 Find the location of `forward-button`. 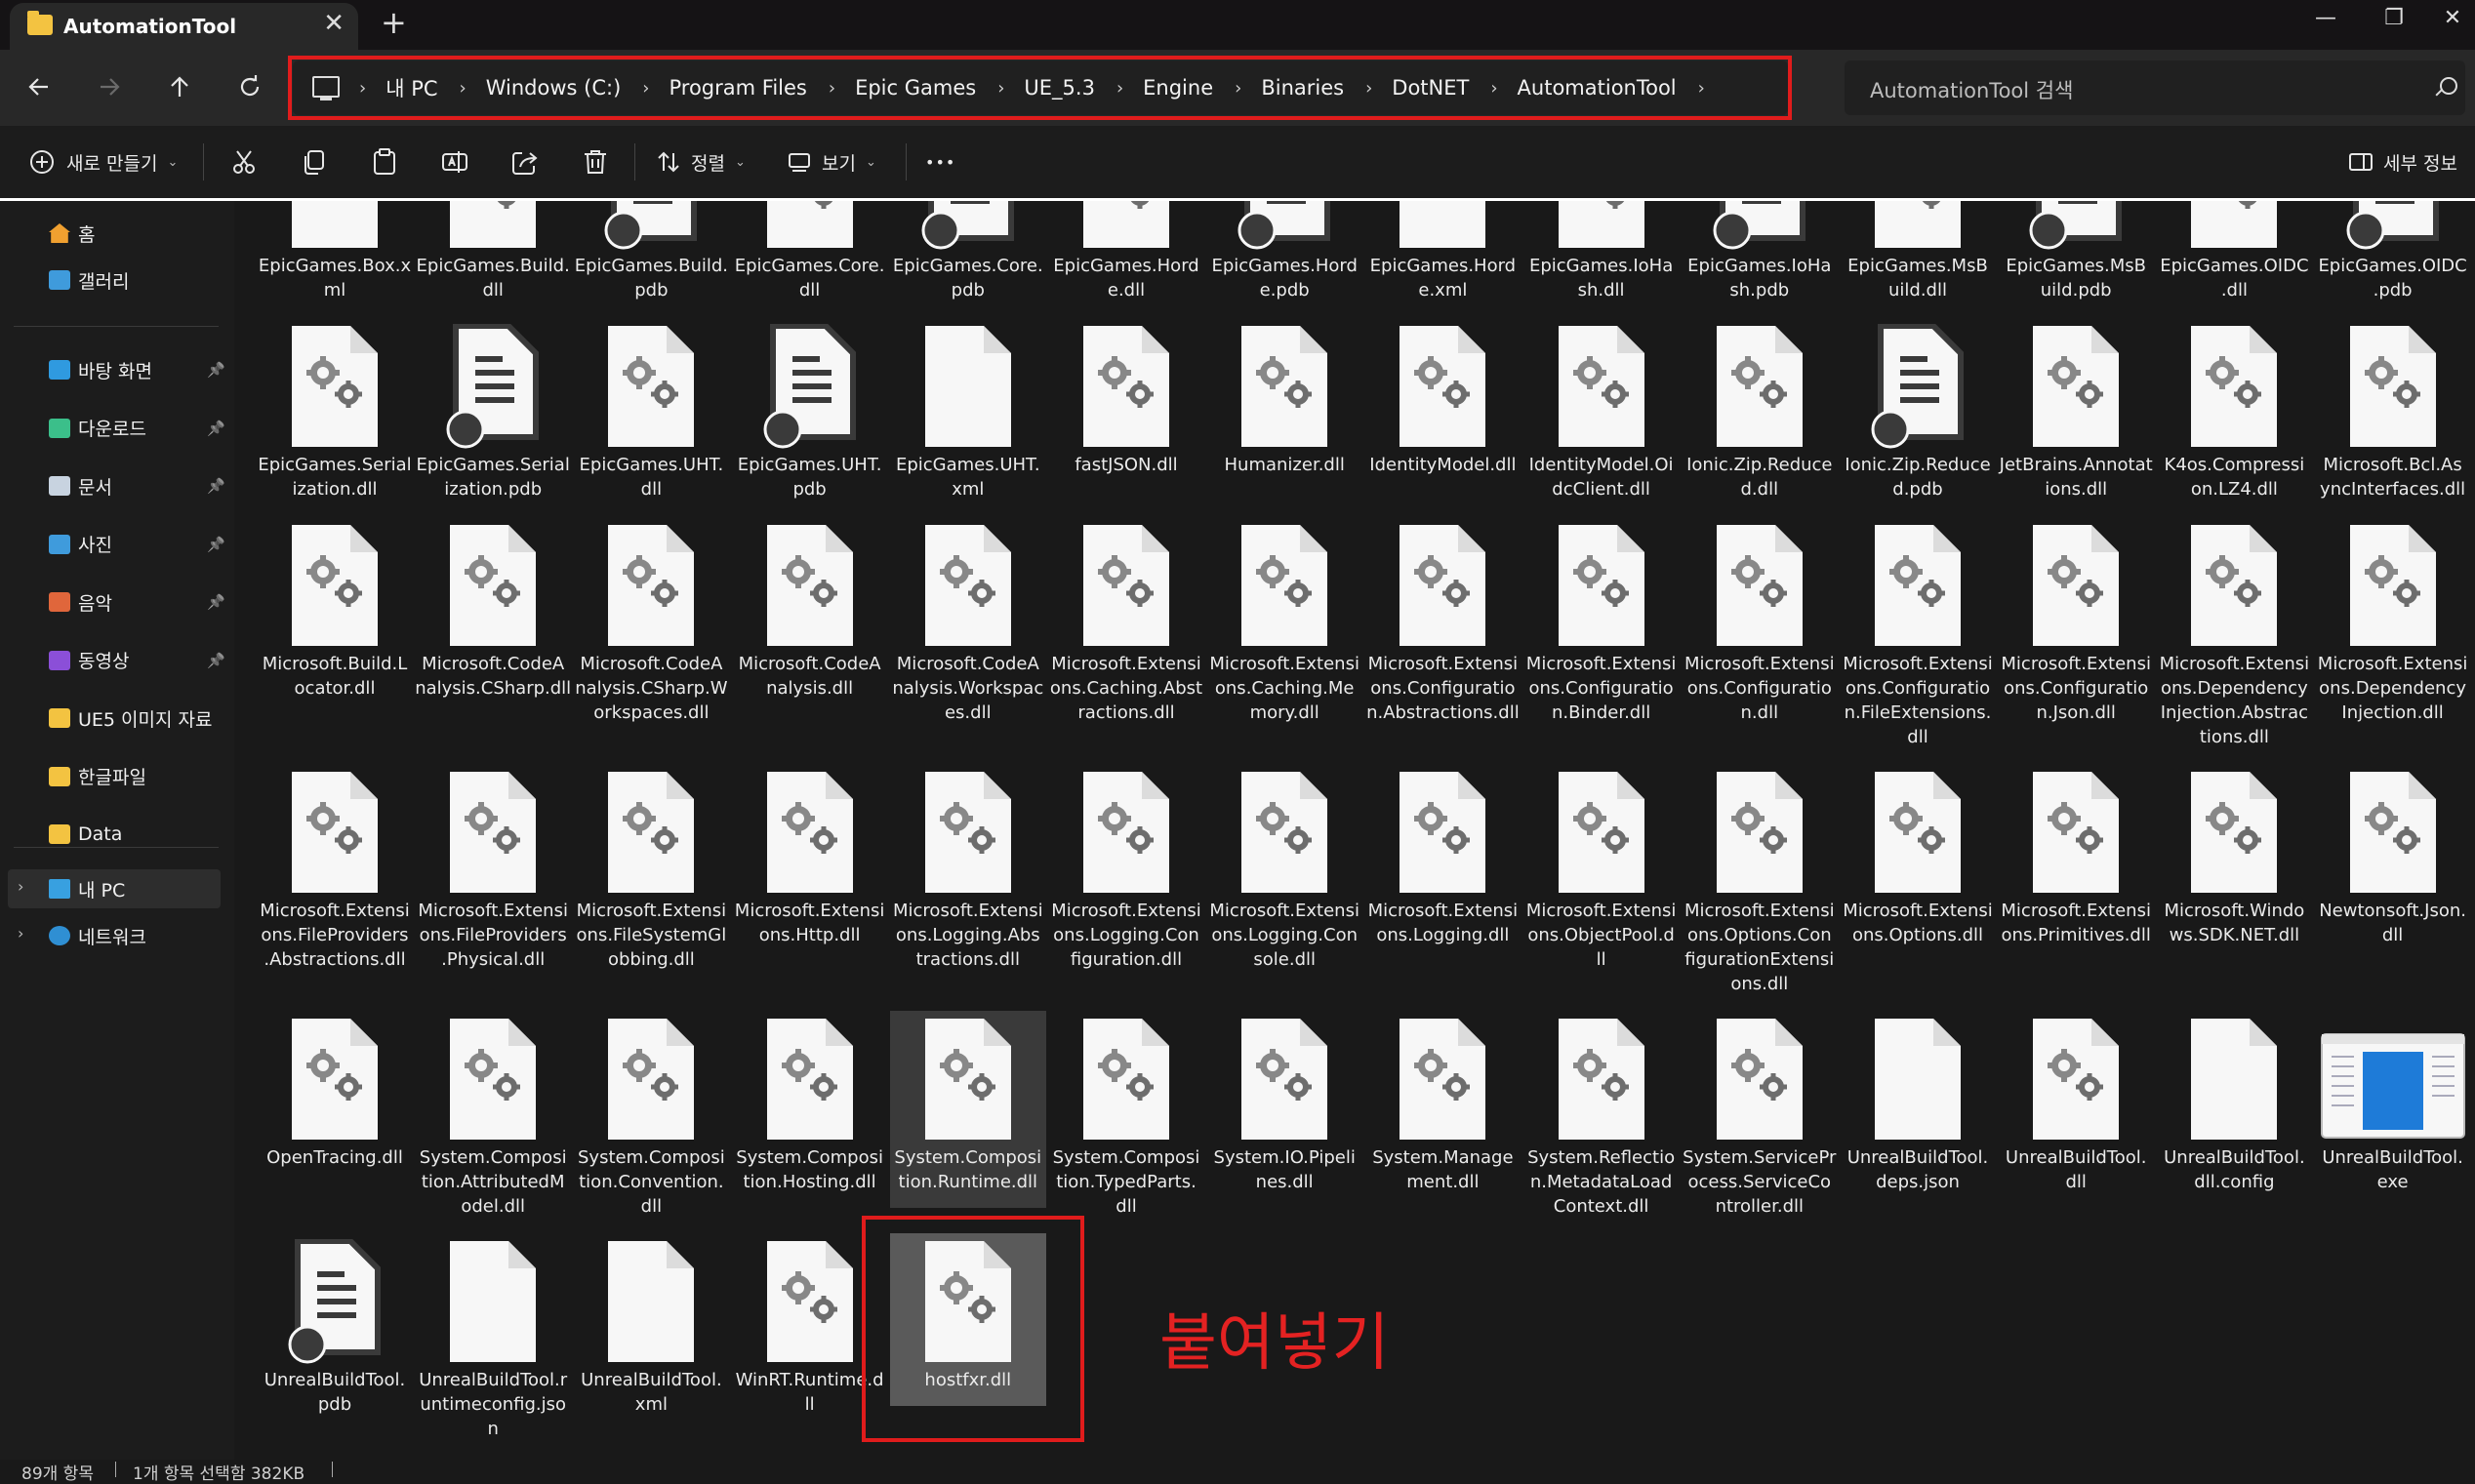

forward-button is located at coordinates (109, 86).